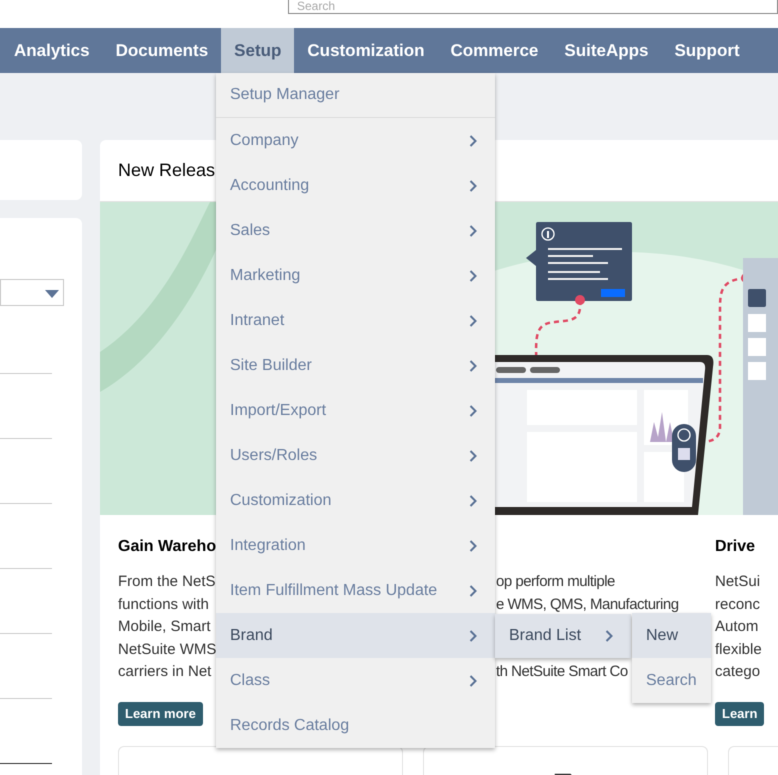  I want to click on menu-item: Import/Export, so click(355, 410).